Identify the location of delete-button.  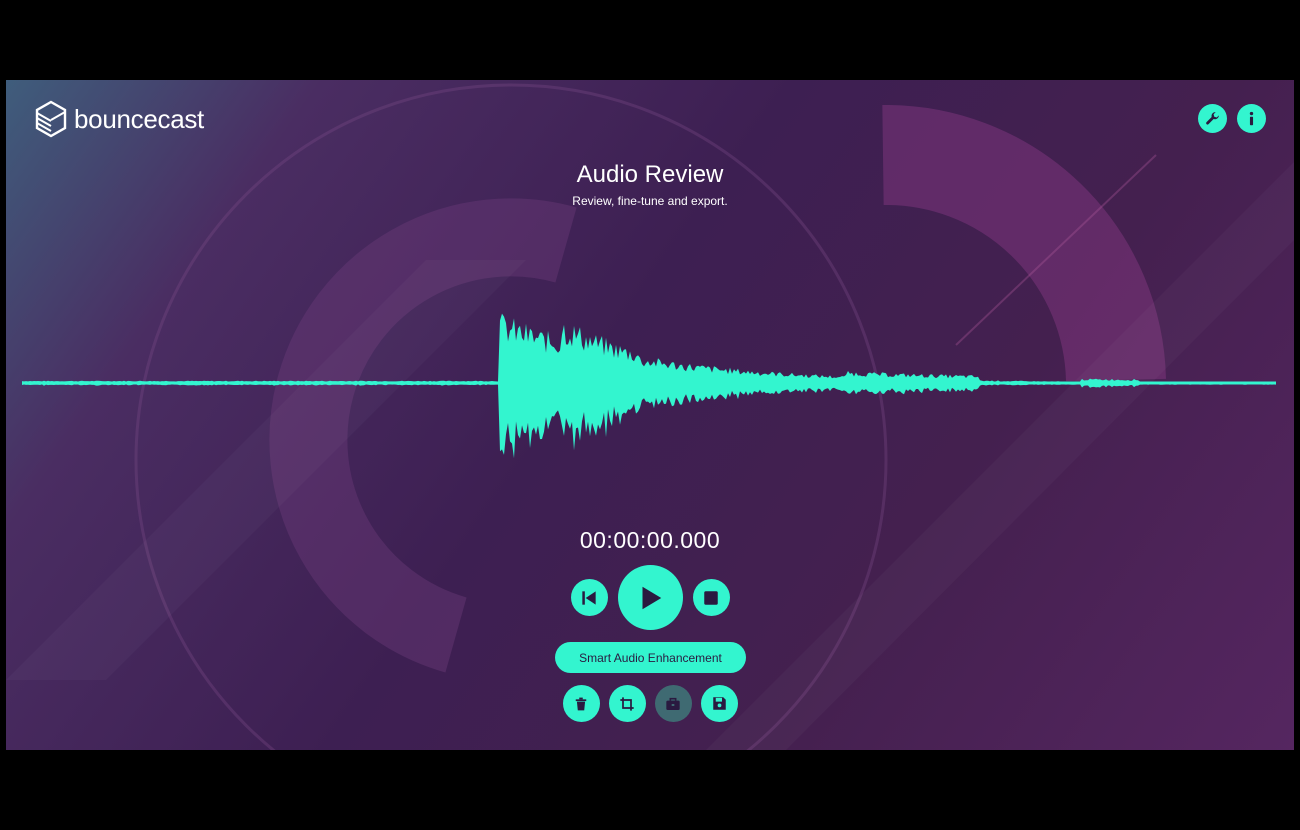
(581, 703).